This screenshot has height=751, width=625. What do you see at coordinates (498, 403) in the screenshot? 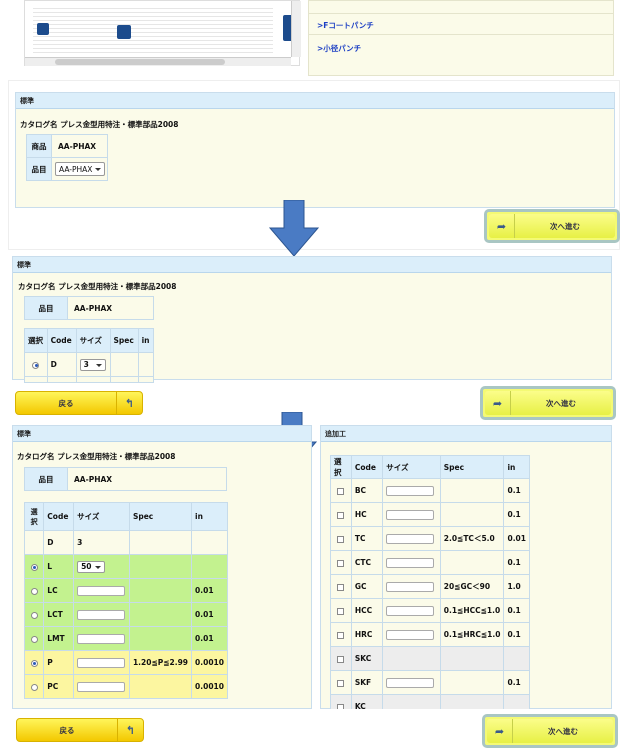
I see `forward-arrow-icon: ➦` at bounding box center [498, 403].